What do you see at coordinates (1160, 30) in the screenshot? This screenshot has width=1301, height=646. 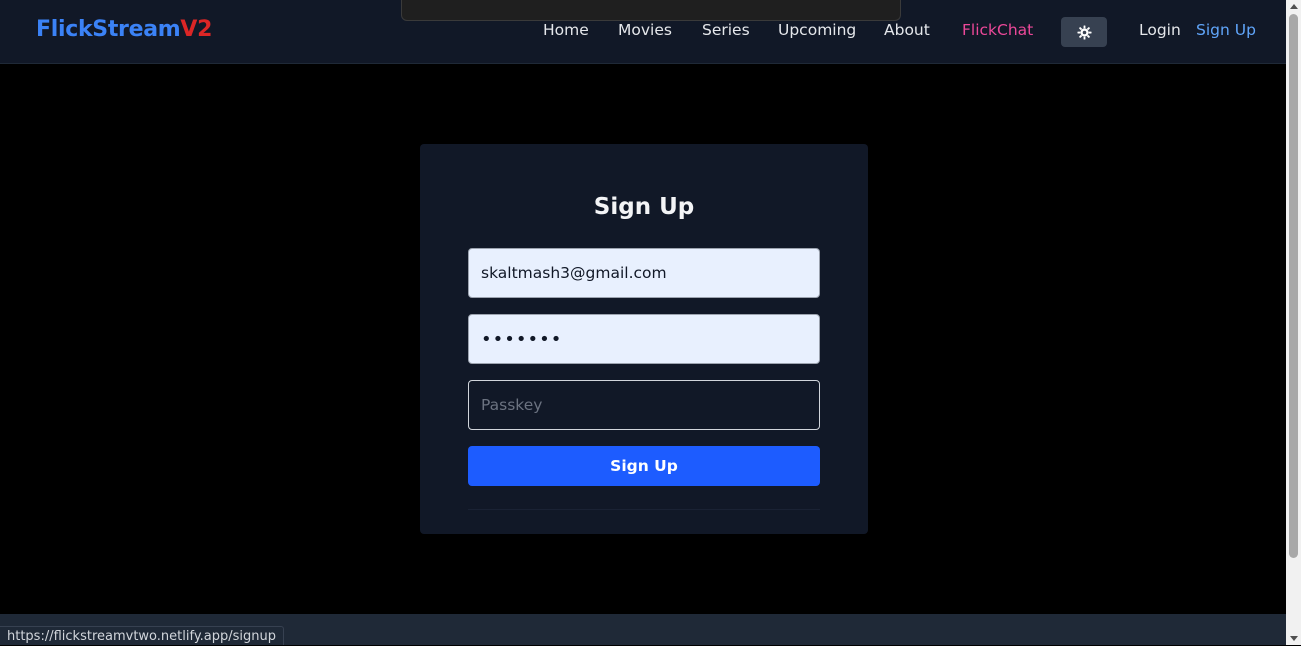 I see `nav-login: Login` at bounding box center [1160, 30].